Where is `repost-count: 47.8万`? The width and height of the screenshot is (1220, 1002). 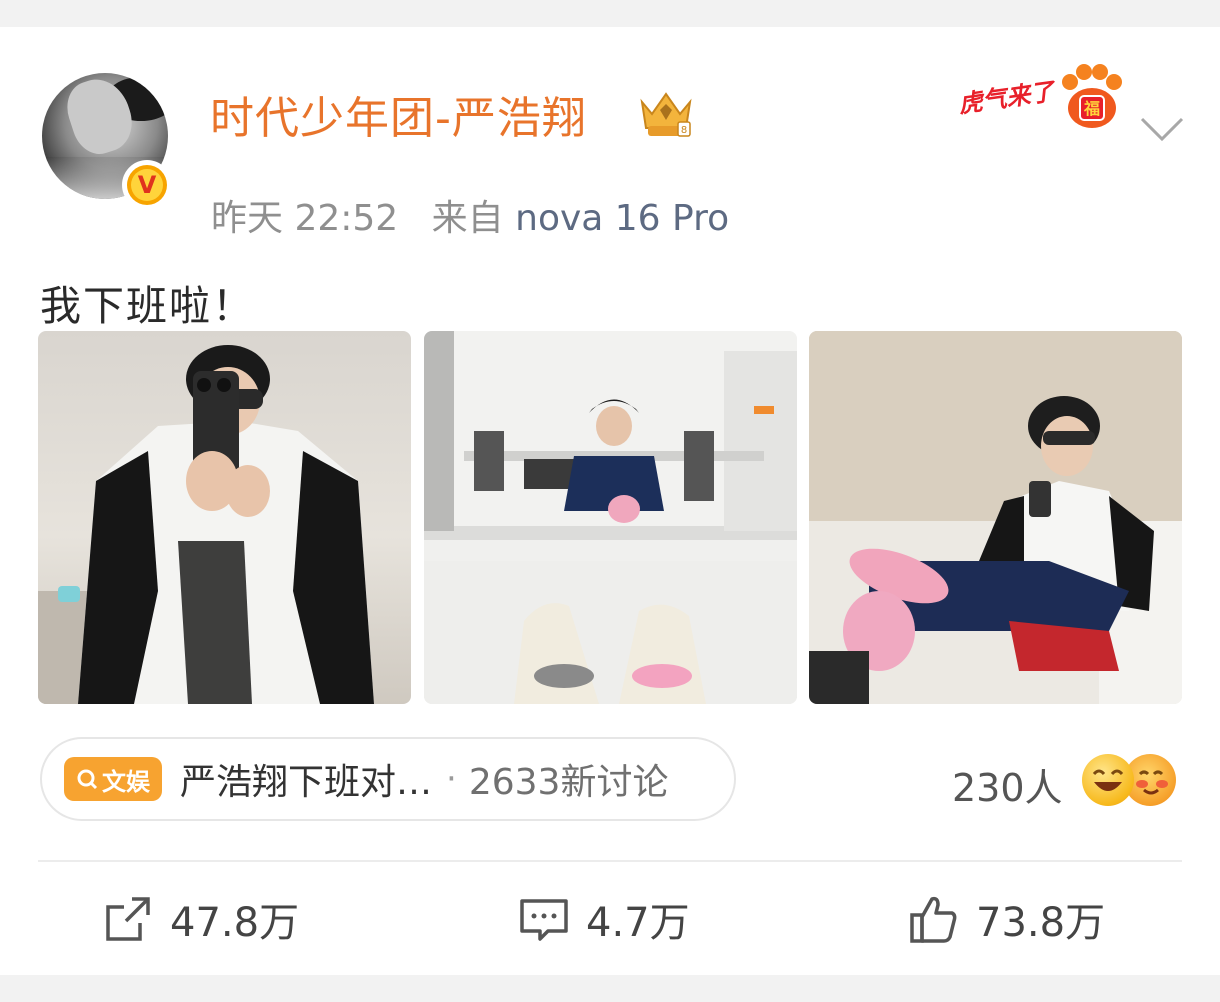 repost-count: 47.8万 is located at coordinates (235, 923).